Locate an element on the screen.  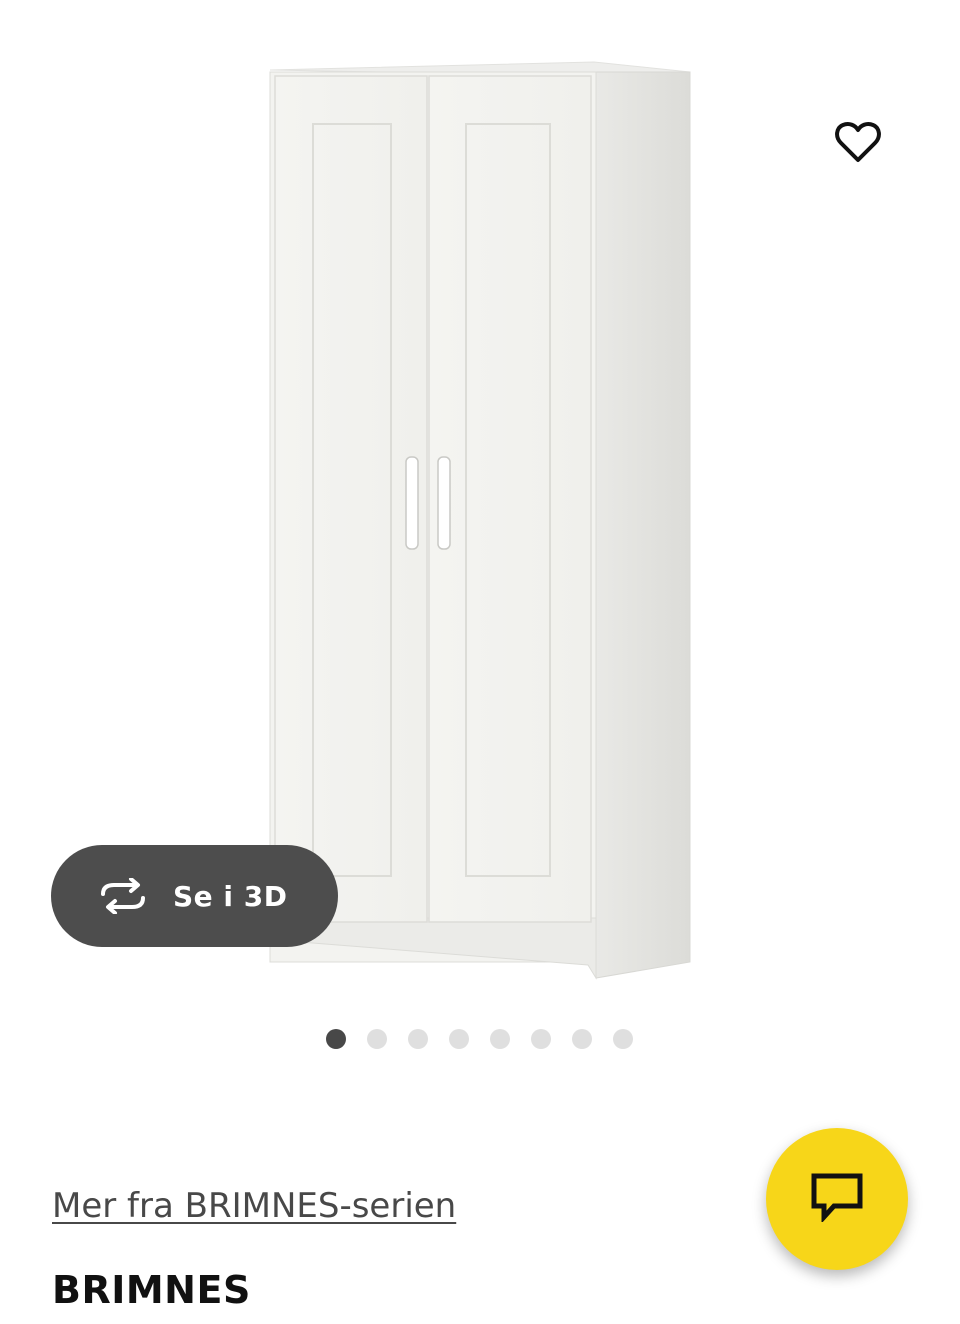
heart-icon is located at coordinates (858, 144).